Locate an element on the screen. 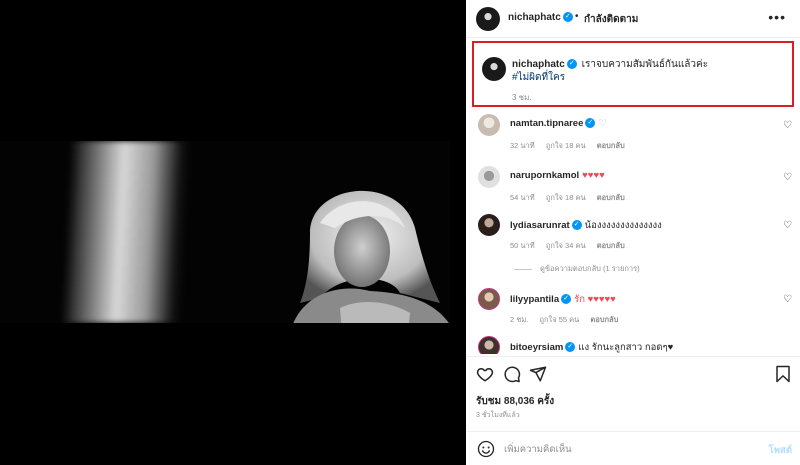  caption-avatar is located at coordinates (494, 69).